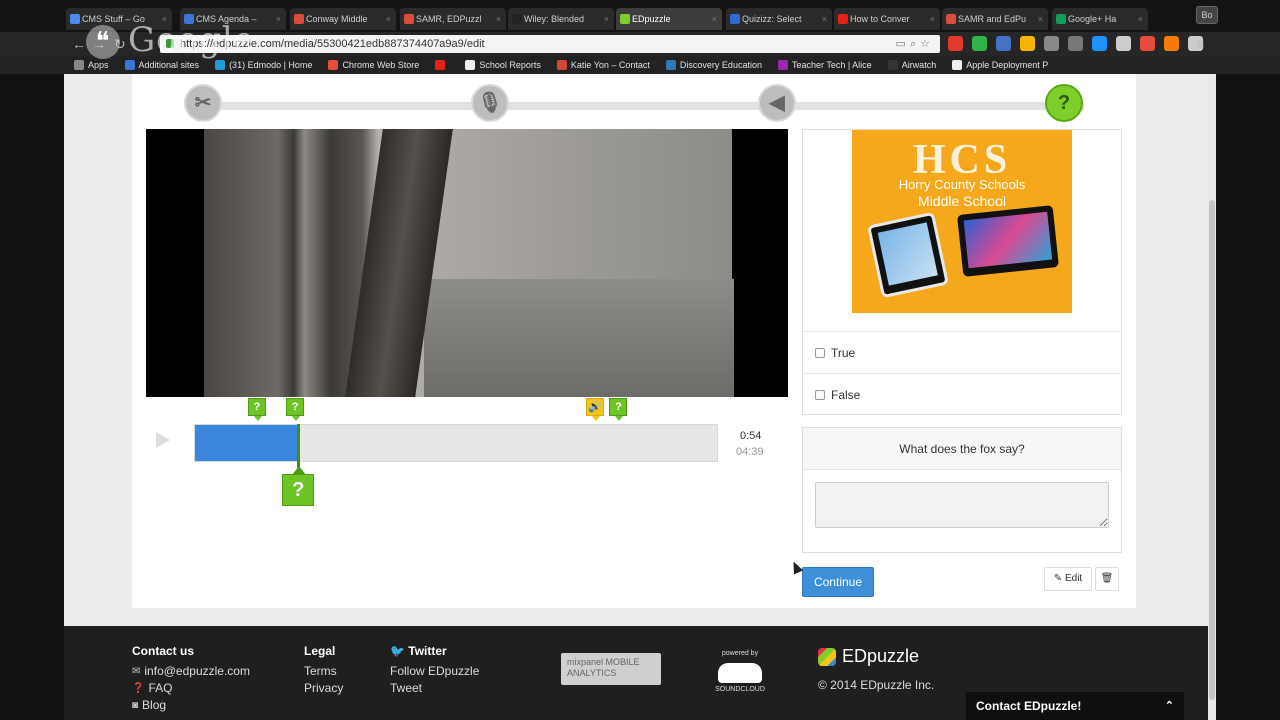 The width and height of the screenshot is (1280, 720). What do you see at coordinates (825, 65) in the screenshot?
I see `bookmark-item: Teacher Tech | Alice` at bounding box center [825, 65].